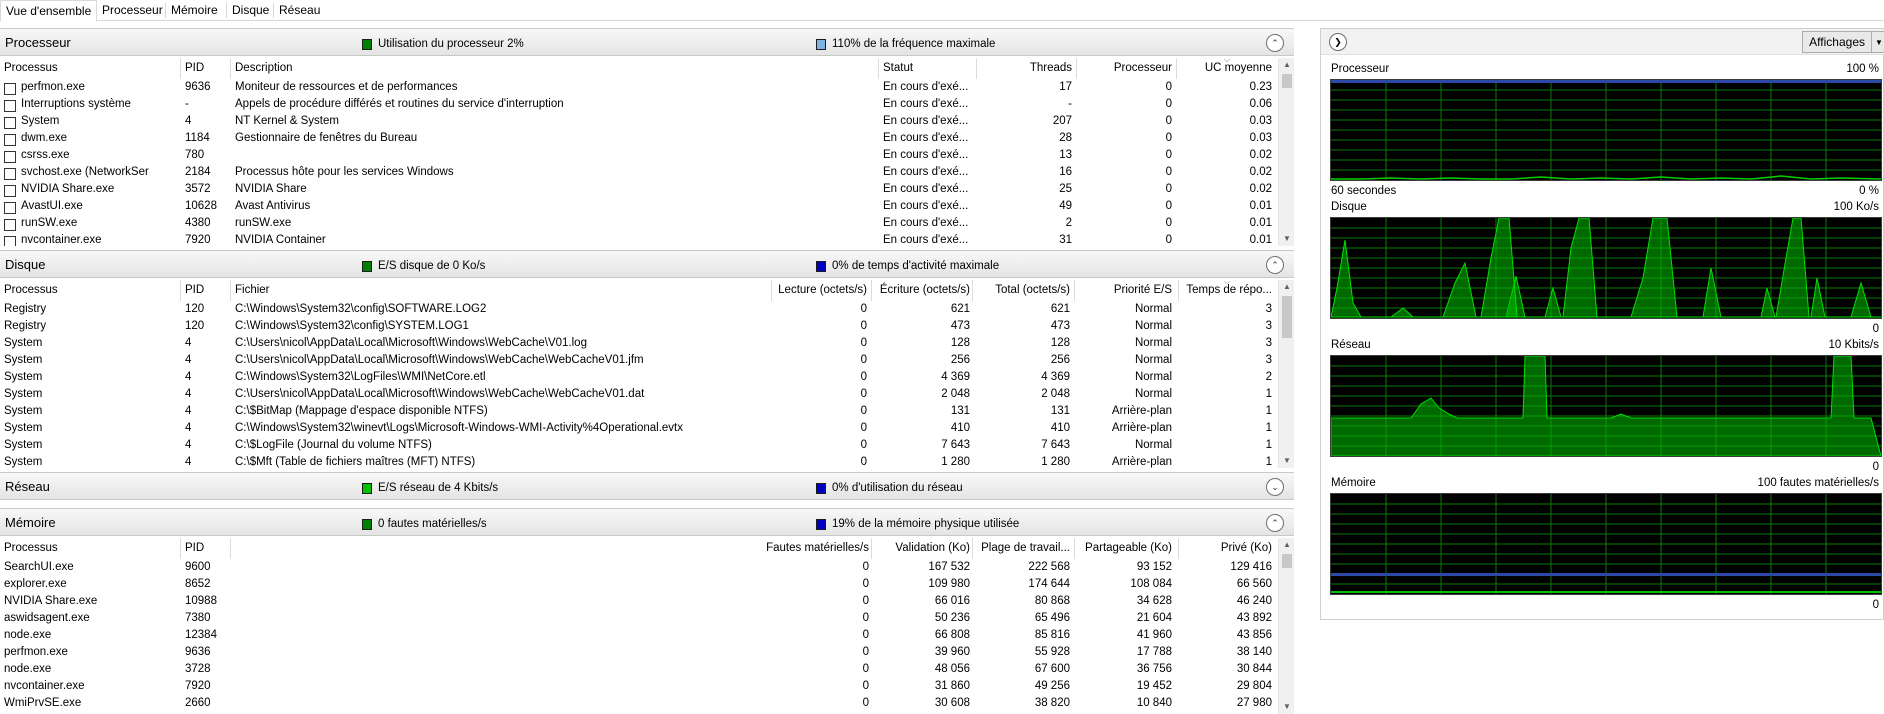 The width and height of the screenshot is (1884, 714). Describe the element at coordinates (1227, 548) in the screenshot. I see `column-header-6: Privé (Ko)` at that location.